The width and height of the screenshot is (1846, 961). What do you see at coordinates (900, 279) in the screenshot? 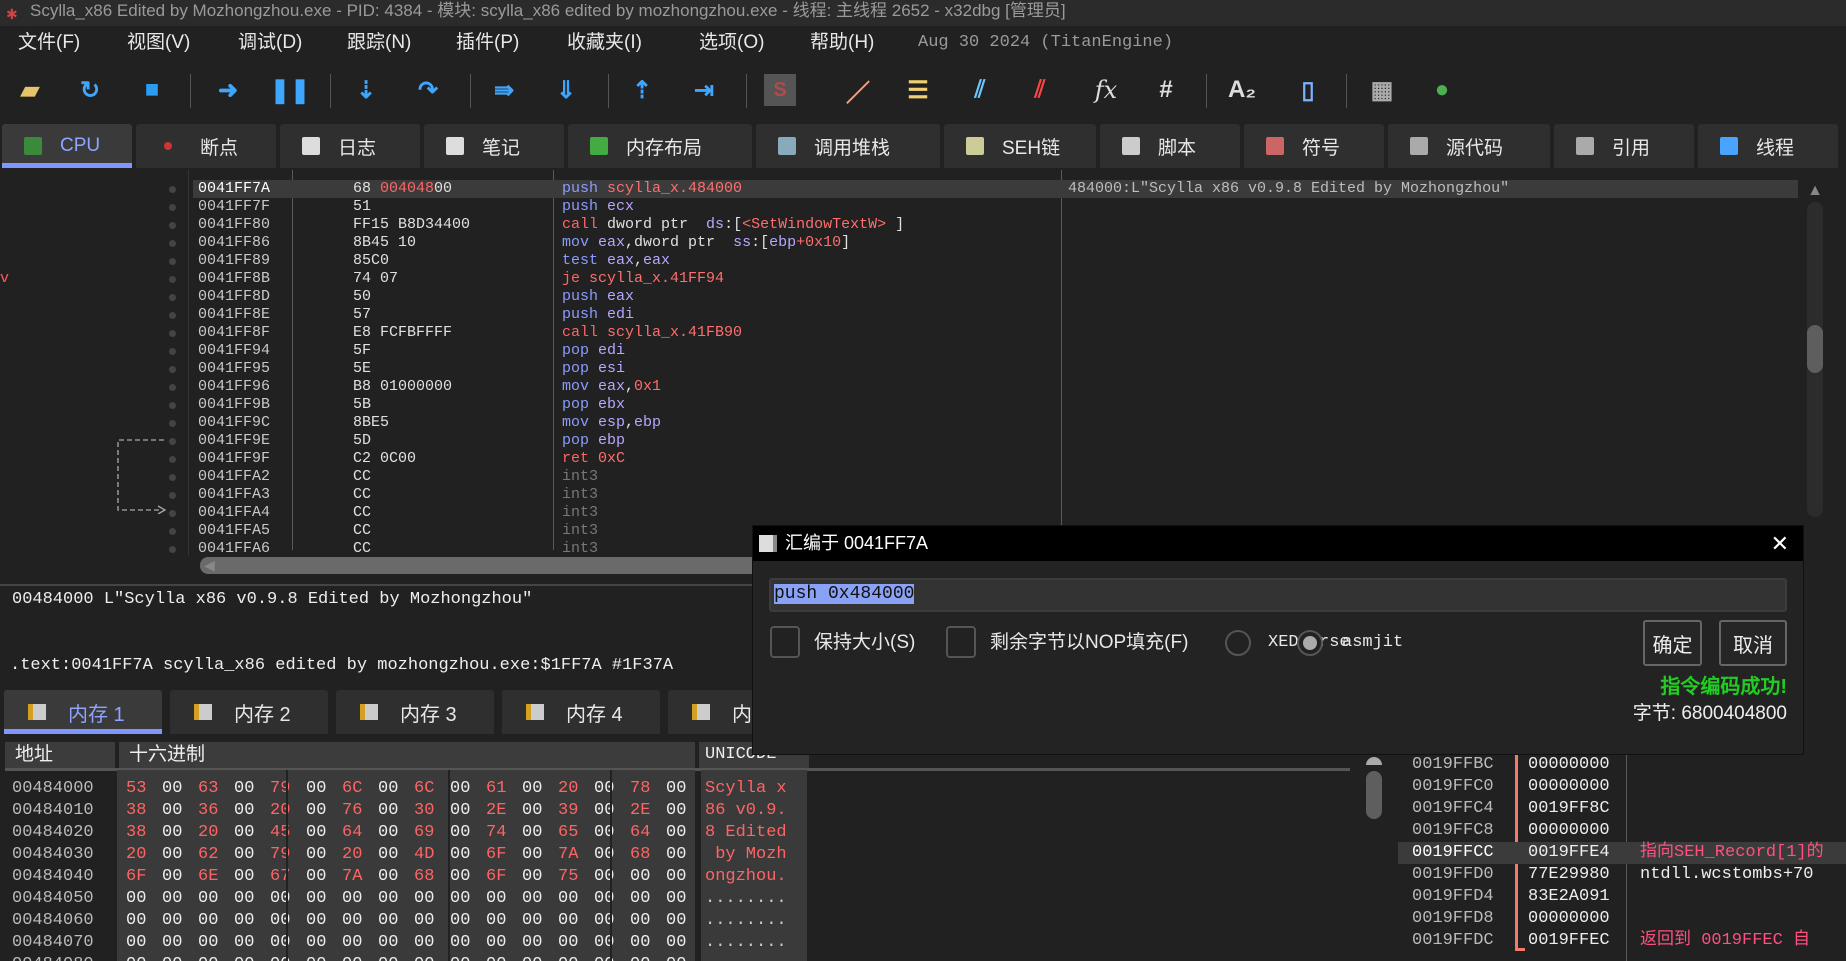
I see `disasm-row: 0041FF8B v 74 07 je scylla_x.41FF94` at bounding box center [900, 279].